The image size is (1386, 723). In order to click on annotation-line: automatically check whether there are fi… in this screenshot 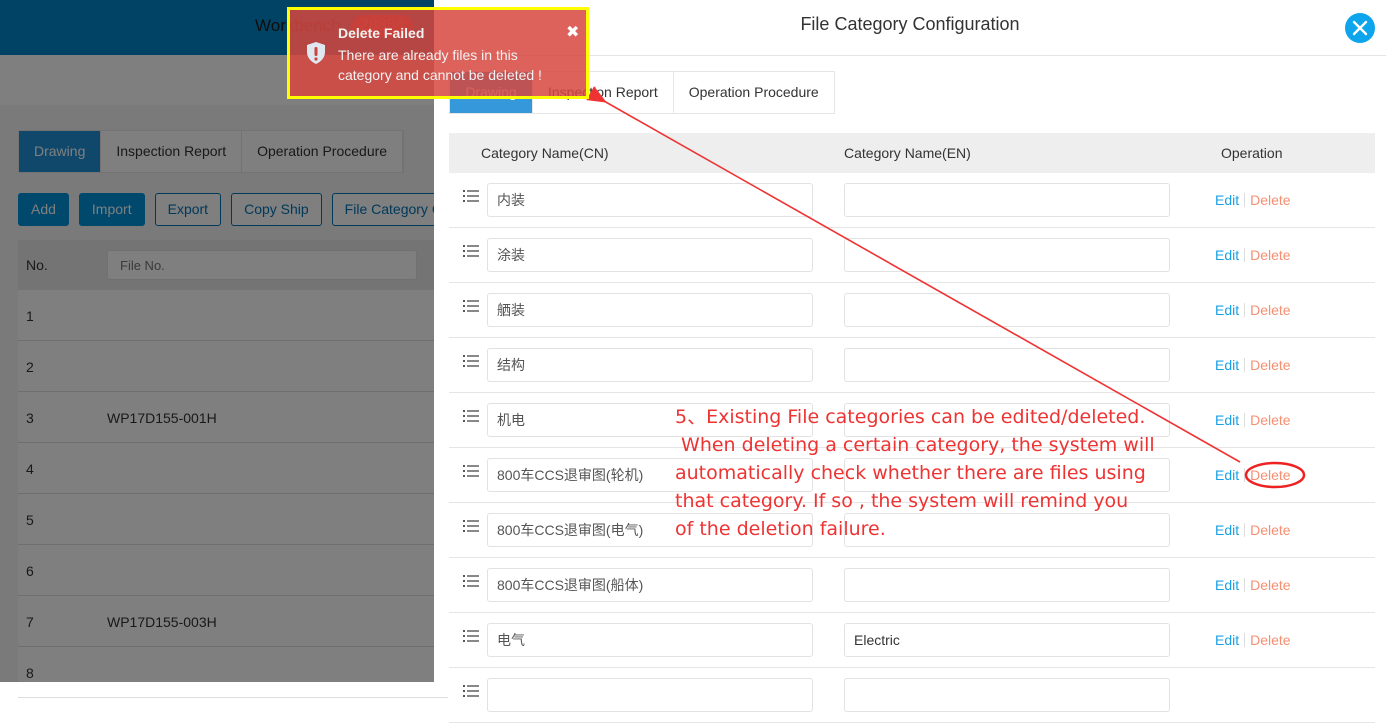, I will do `click(910, 473)`.